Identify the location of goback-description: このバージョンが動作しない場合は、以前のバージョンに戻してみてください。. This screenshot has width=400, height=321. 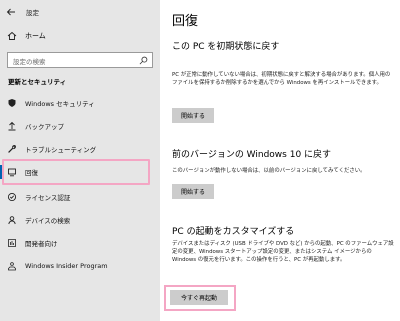
(269, 171).